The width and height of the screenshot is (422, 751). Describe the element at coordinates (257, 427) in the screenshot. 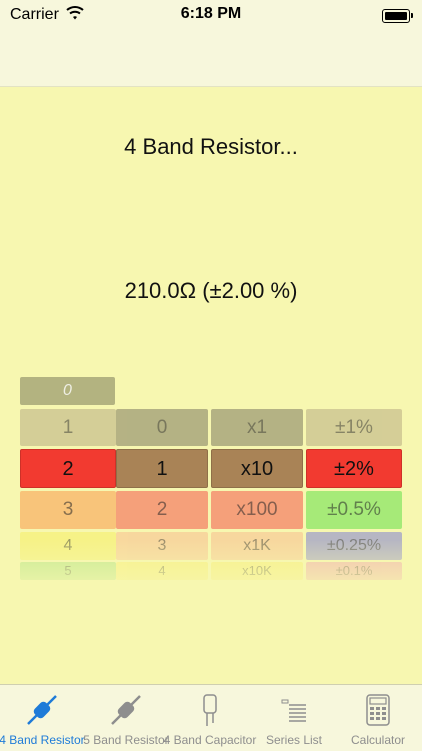

I see `multiplier-option: x1` at that location.